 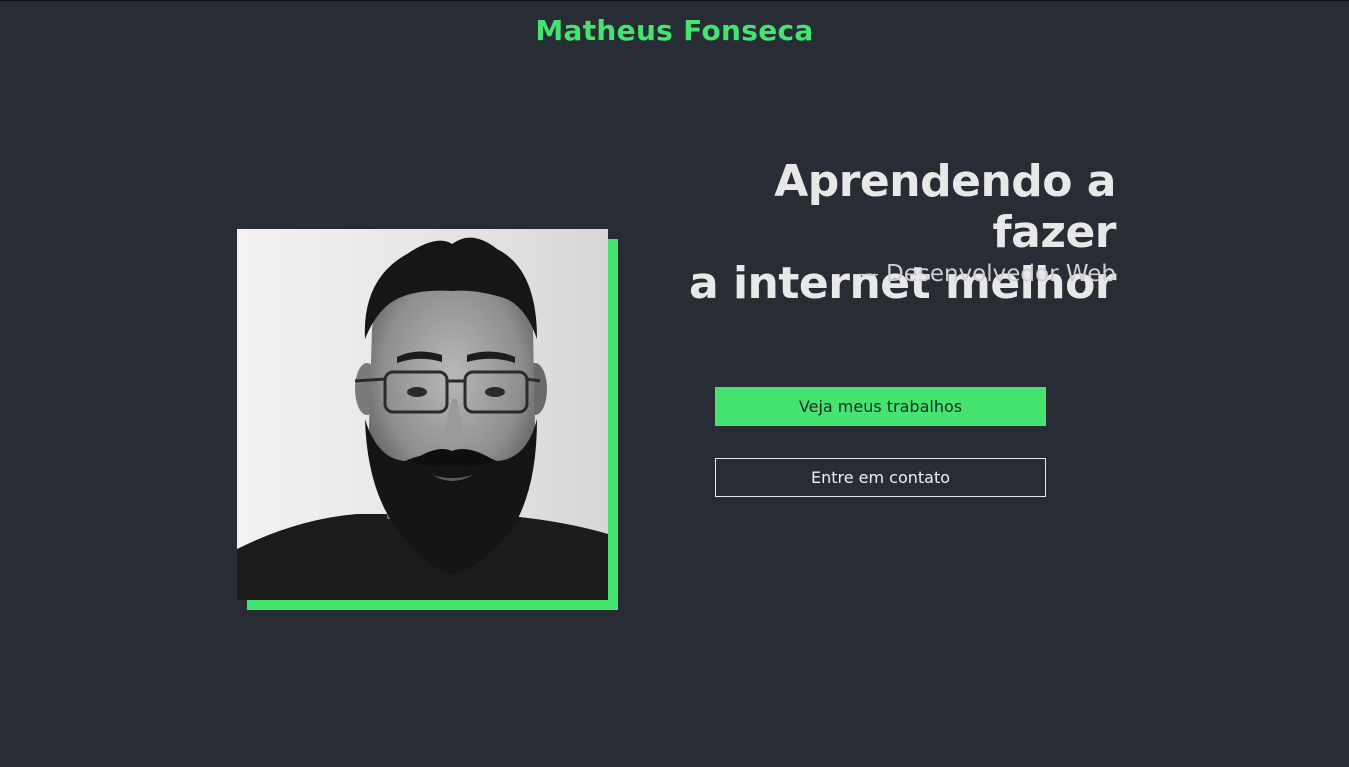 I want to click on contact-button: Entre em contato, so click(x=880, y=477).